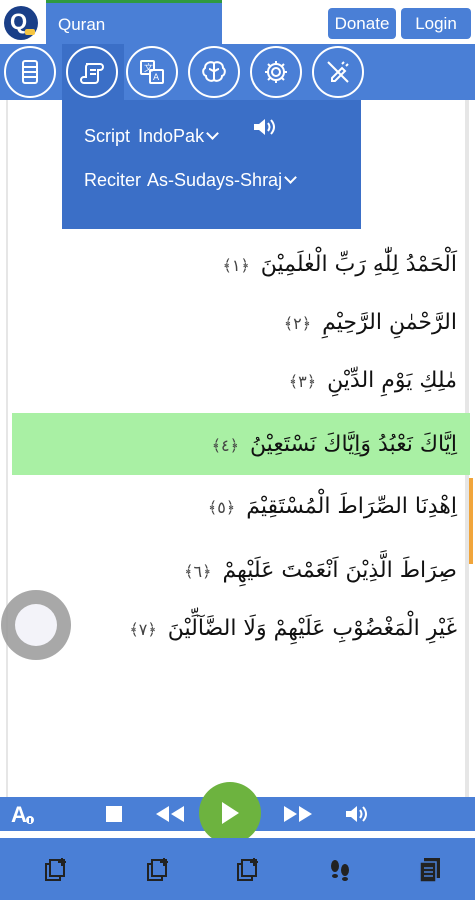 The height and width of the screenshot is (900, 475). I want to click on volume-icon, so click(357, 814).